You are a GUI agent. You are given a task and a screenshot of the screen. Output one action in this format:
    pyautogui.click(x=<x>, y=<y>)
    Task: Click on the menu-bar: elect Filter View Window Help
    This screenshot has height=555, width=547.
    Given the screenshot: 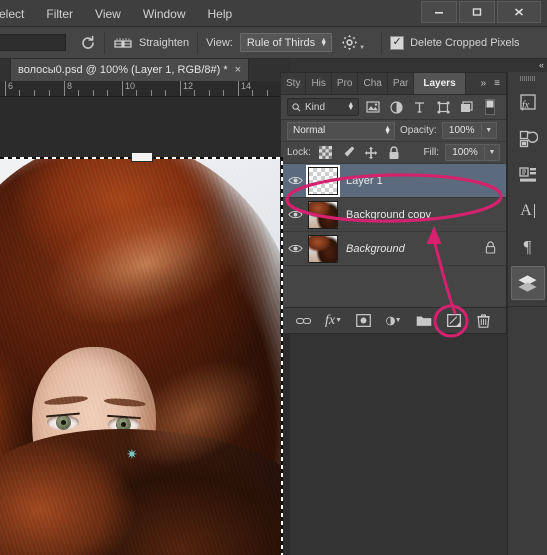 What is the action you would take?
    pyautogui.click(x=273, y=13)
    